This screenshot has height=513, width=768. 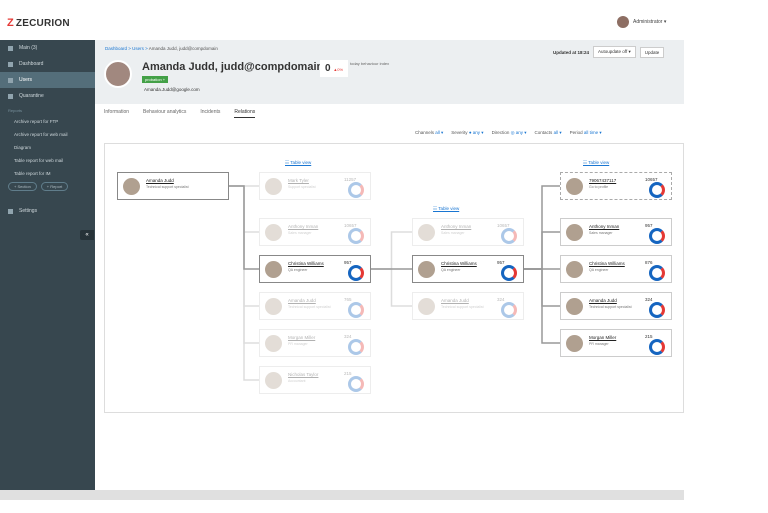 I want to click on contact-role: Sales manager, so click(x=601, y=233).